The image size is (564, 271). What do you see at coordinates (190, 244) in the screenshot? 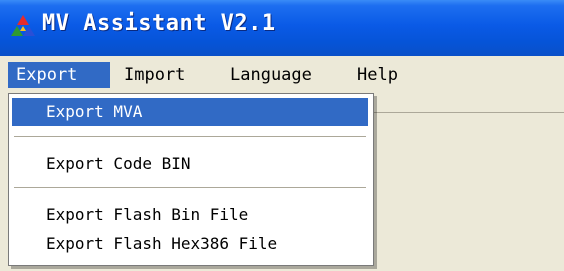
I see `menu-item-export-flash-hex386: Export Flash Hex386 File` at bounding box center [190, 244].